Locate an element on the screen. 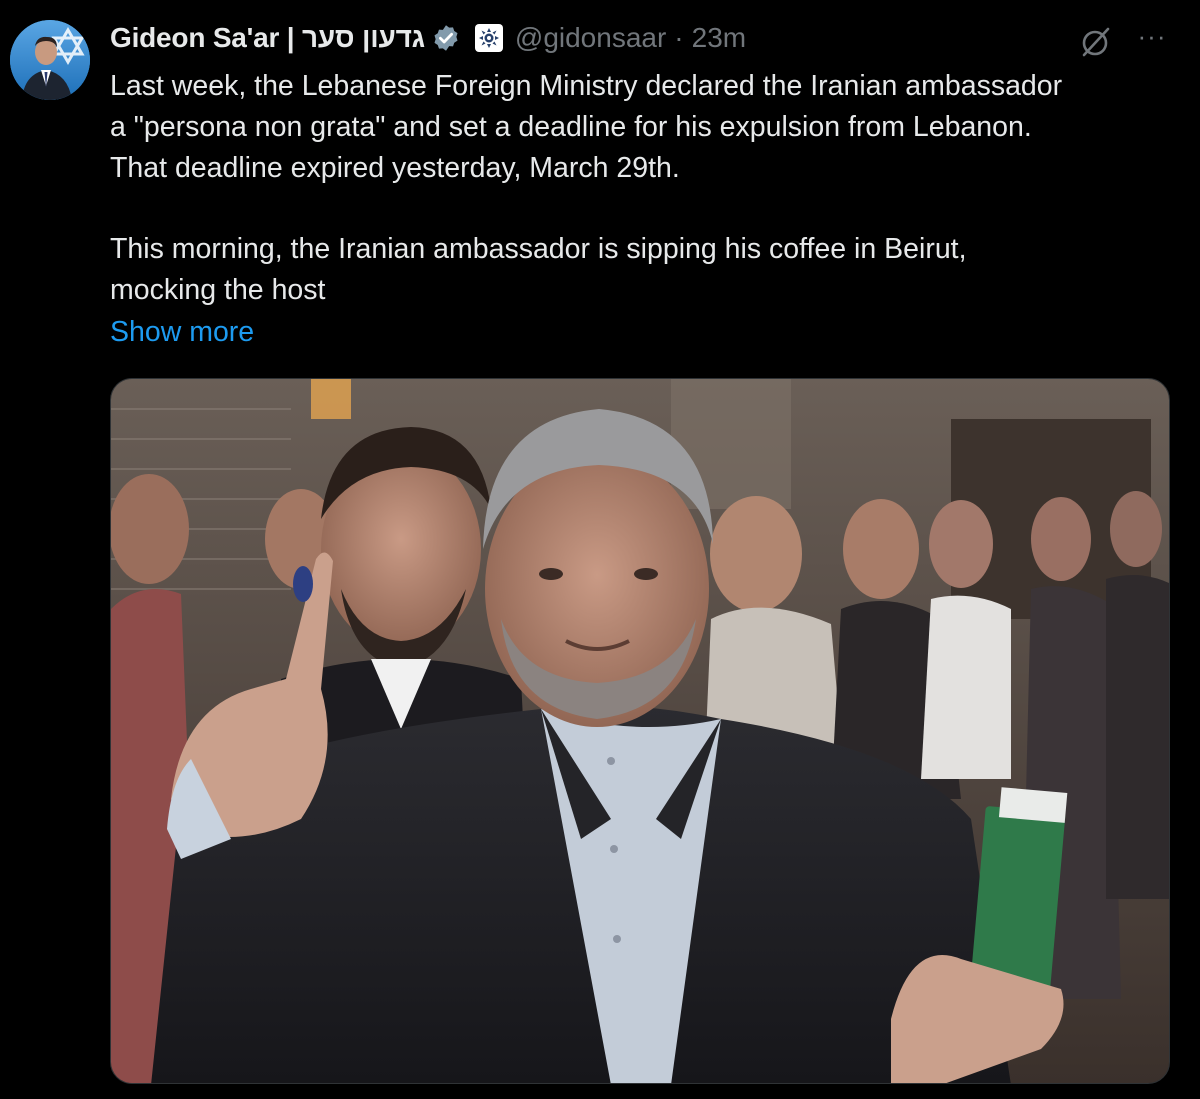 This screenshot has height=1099, width=1200. grok-slash-icon is located at coordinates (1096, 42).